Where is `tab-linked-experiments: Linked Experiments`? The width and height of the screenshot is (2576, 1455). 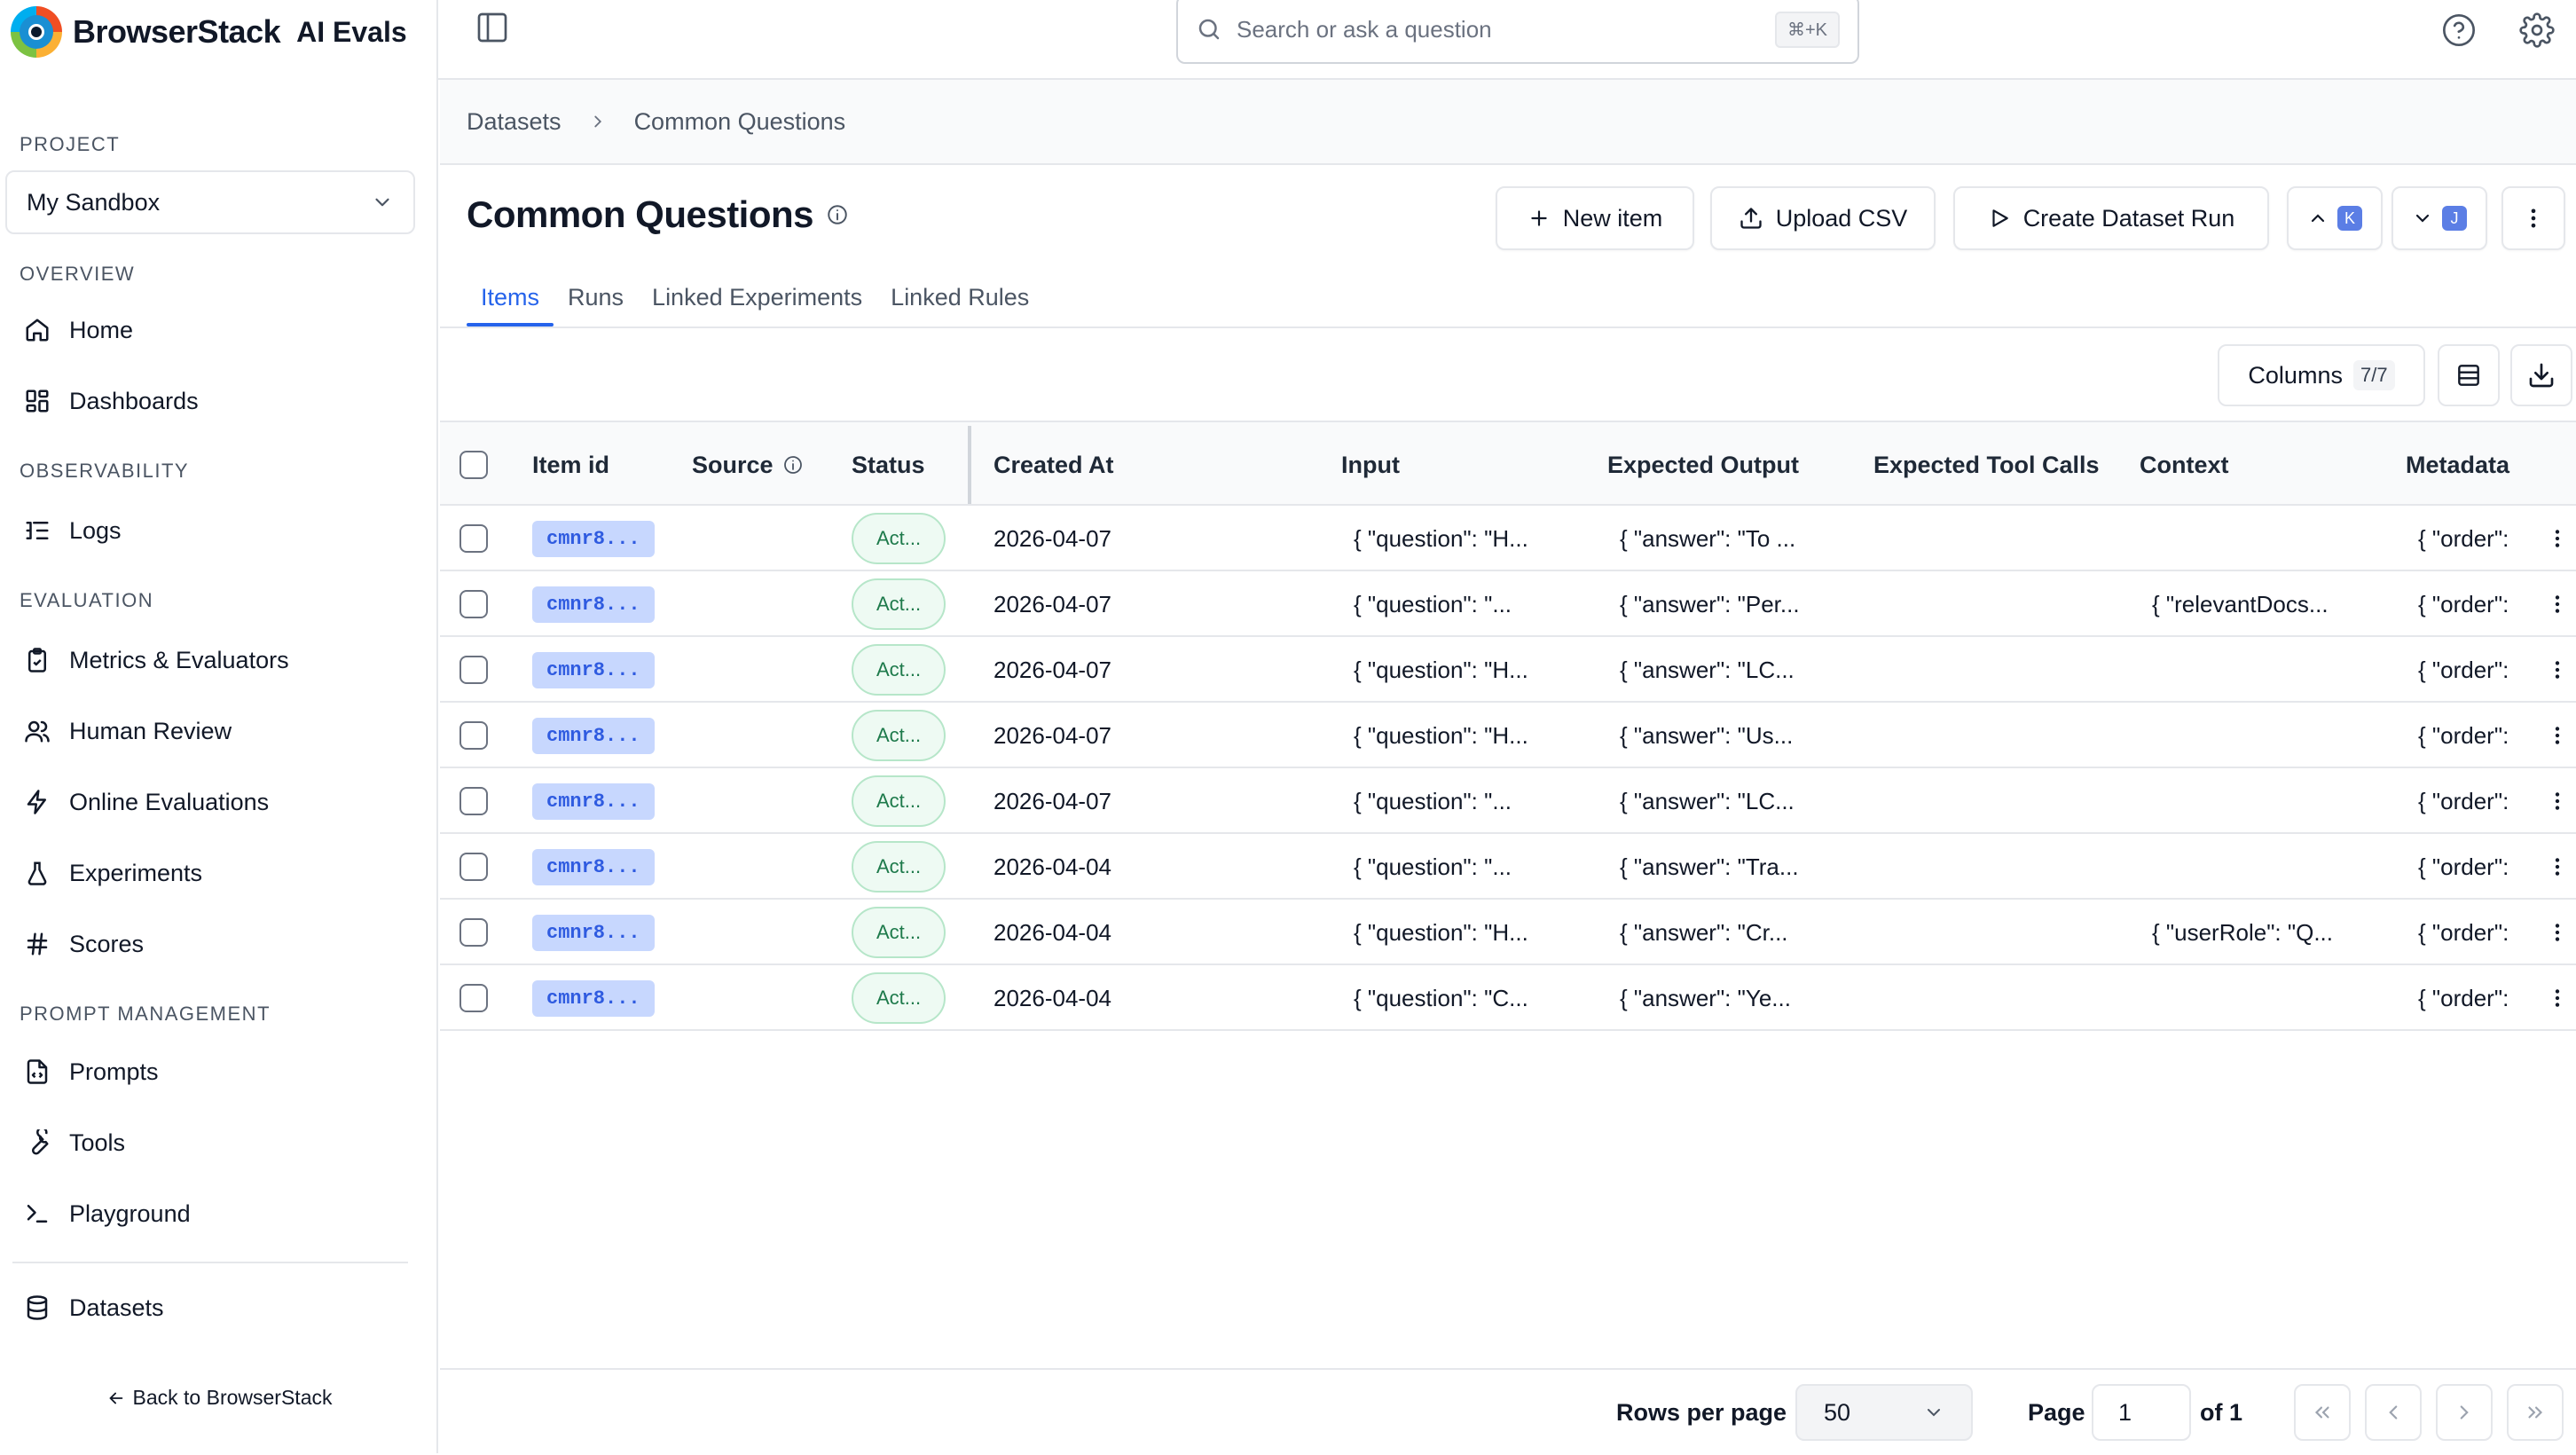
tab-linked-experiments: Linked Experiments is located at coordinates (757, 301).